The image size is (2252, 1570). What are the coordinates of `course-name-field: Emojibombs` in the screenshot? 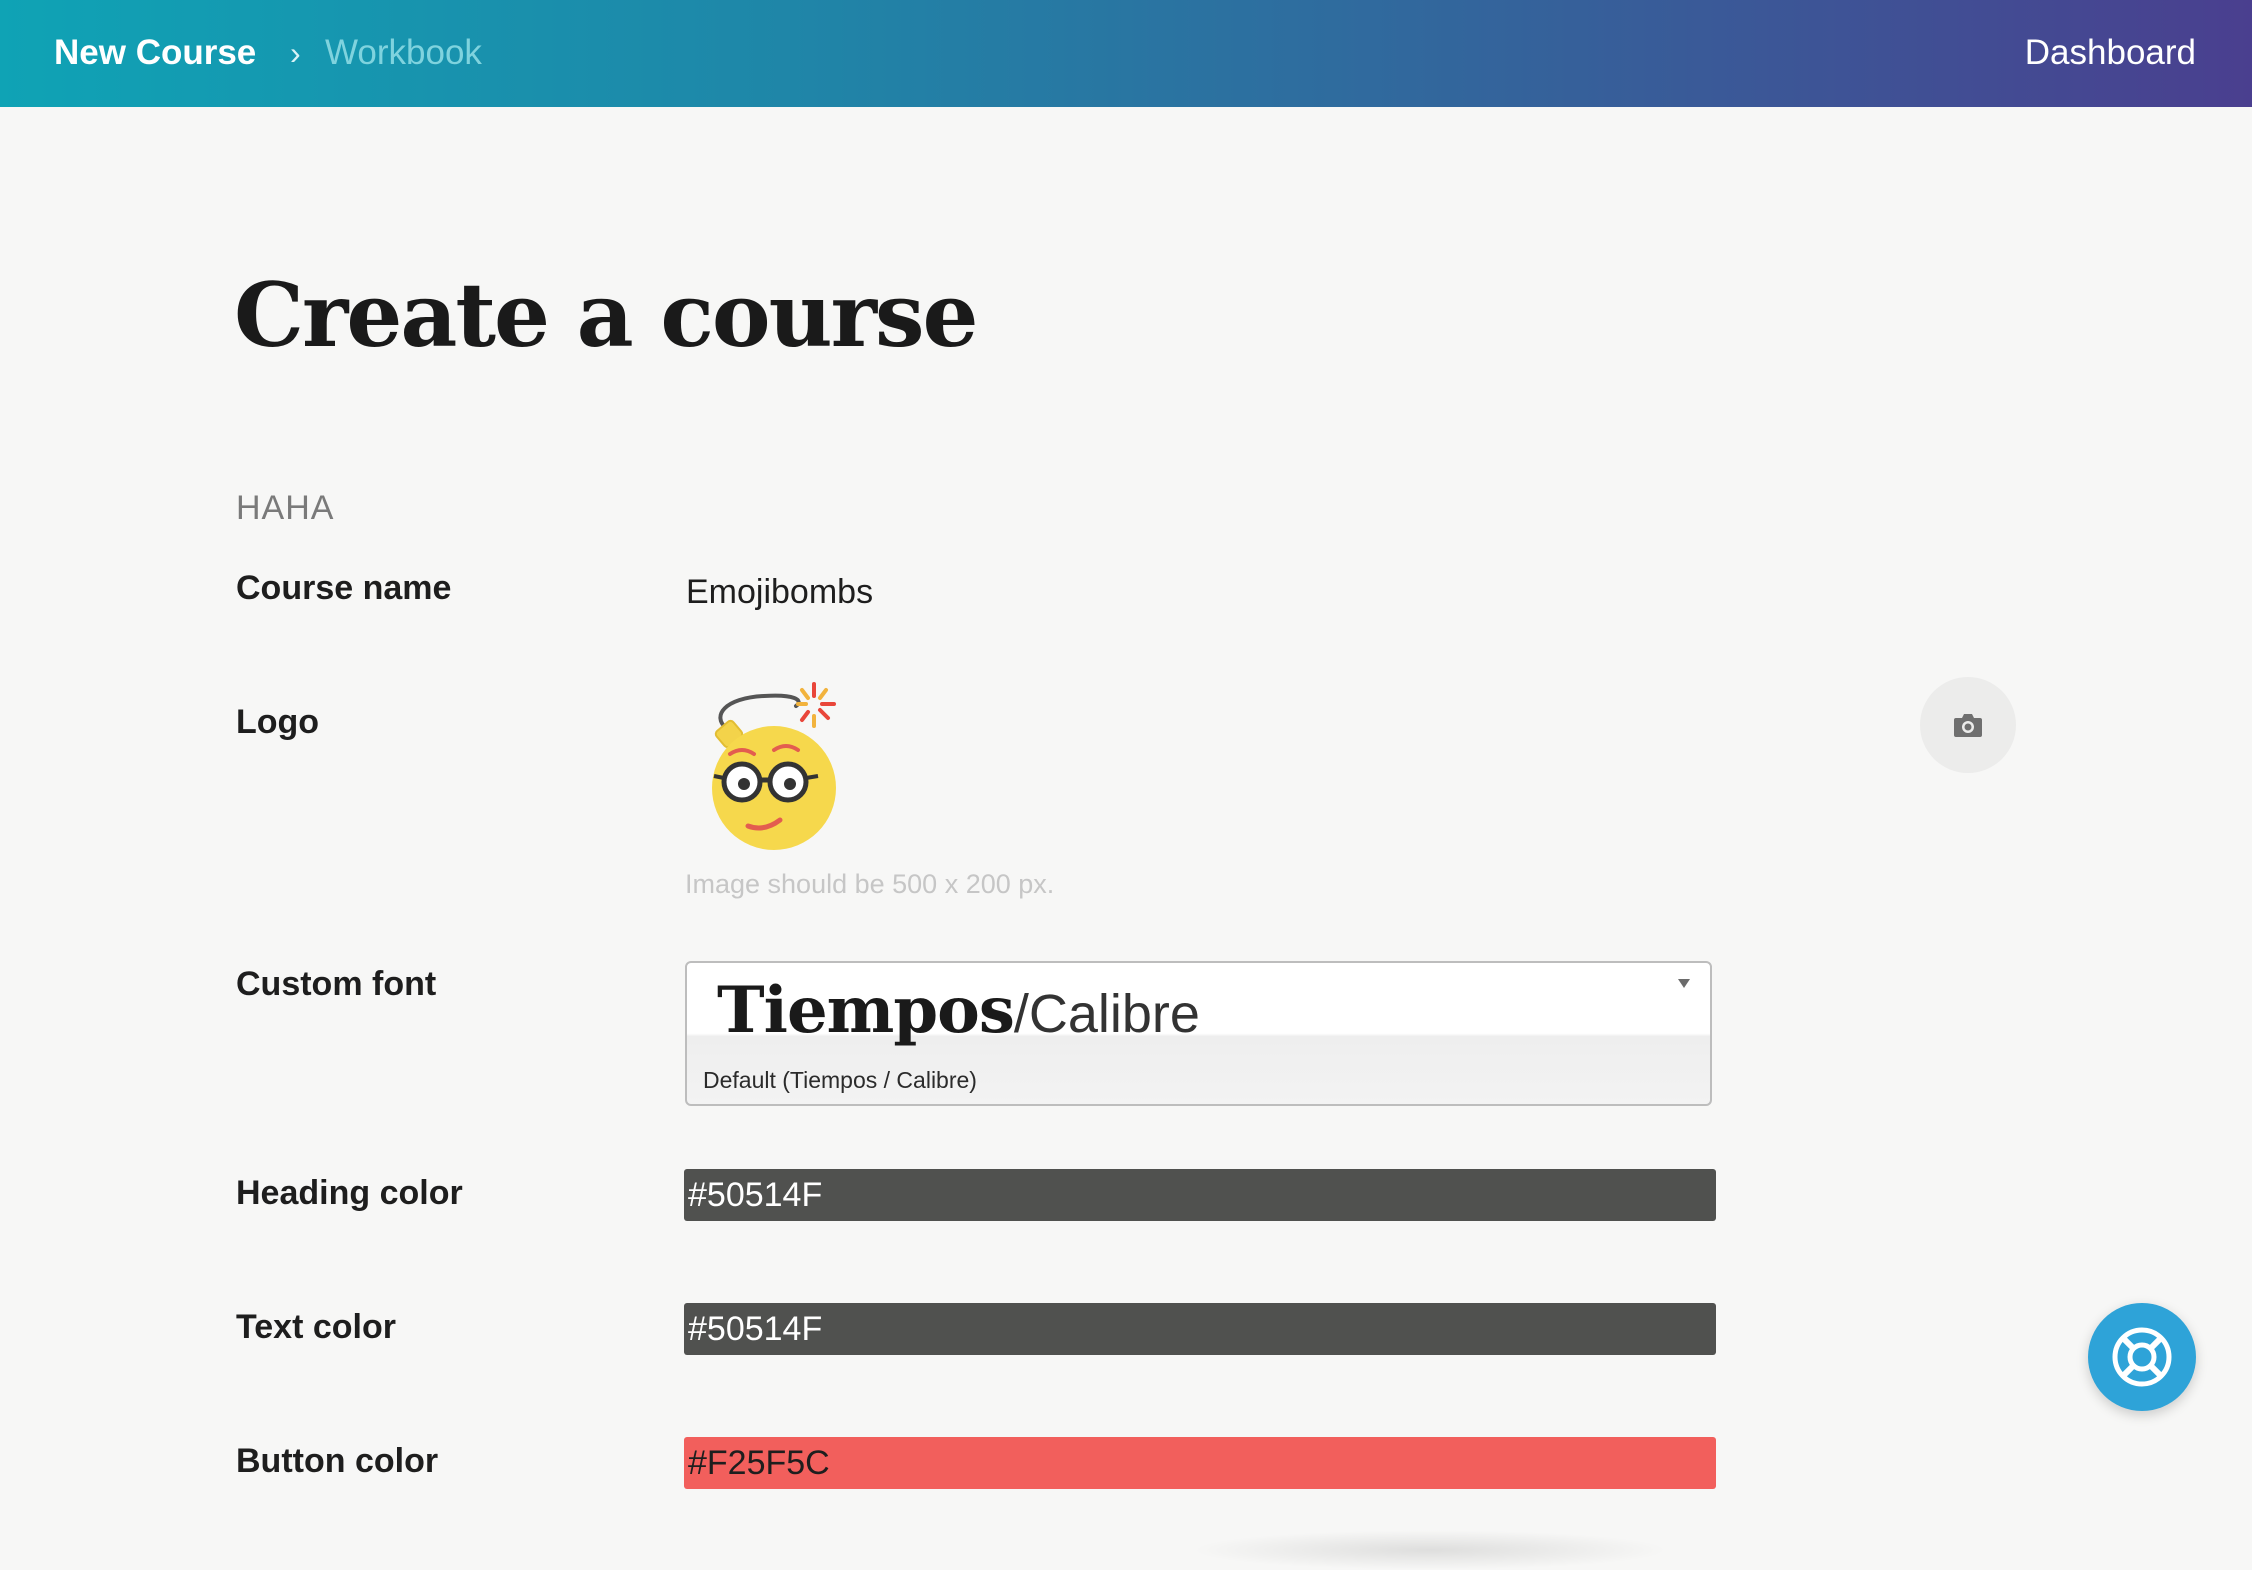 It's located at (779, 592).